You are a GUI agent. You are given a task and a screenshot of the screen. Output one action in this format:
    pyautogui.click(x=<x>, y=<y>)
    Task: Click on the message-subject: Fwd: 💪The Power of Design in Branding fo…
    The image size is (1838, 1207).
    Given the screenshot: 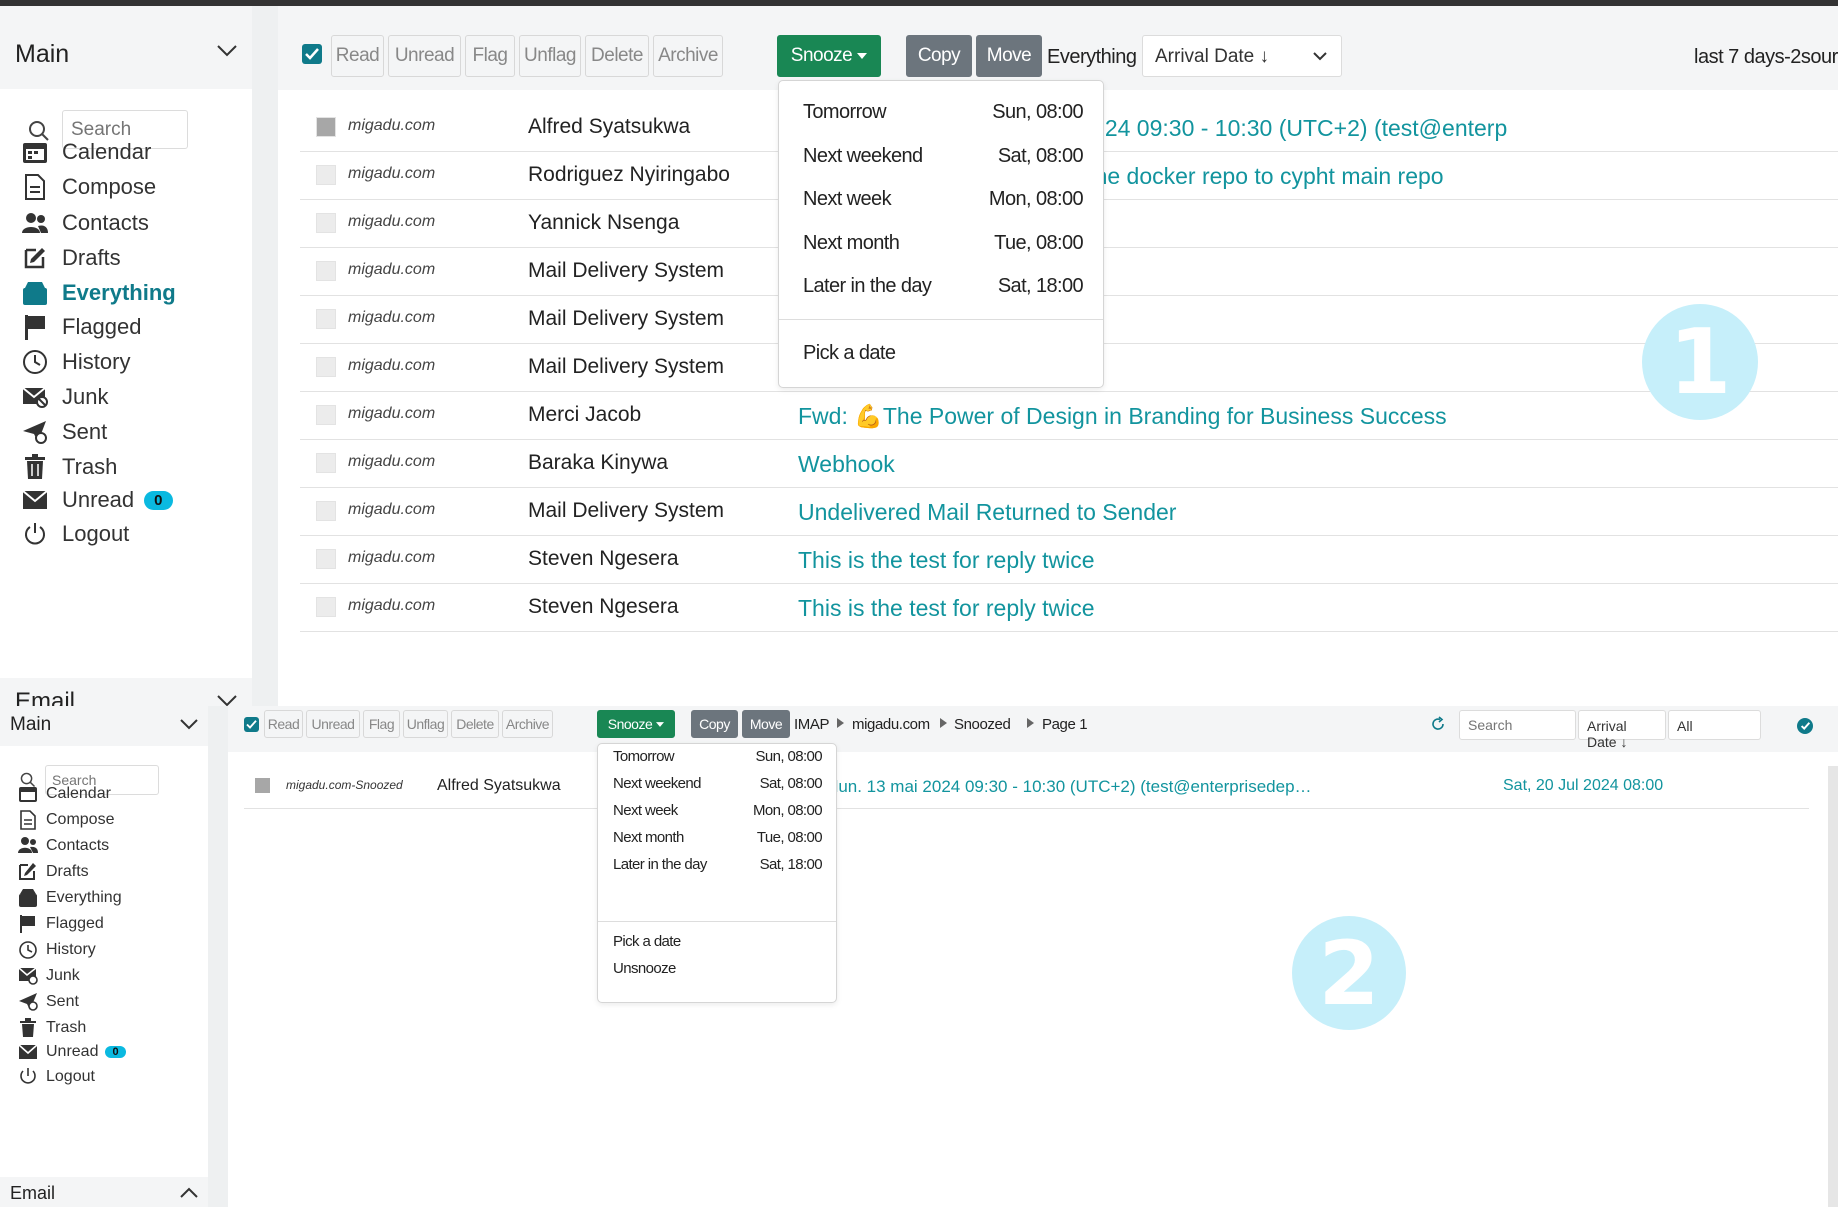 What is the action you would take?
    pyautogui.click(x=1122, y=416)
    